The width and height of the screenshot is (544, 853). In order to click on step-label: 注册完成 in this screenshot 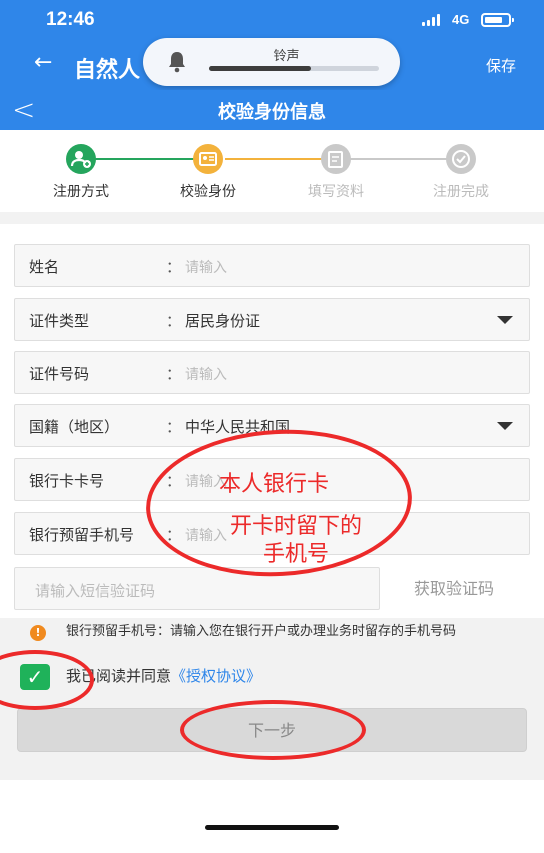, I will do `click(461, 192)`.